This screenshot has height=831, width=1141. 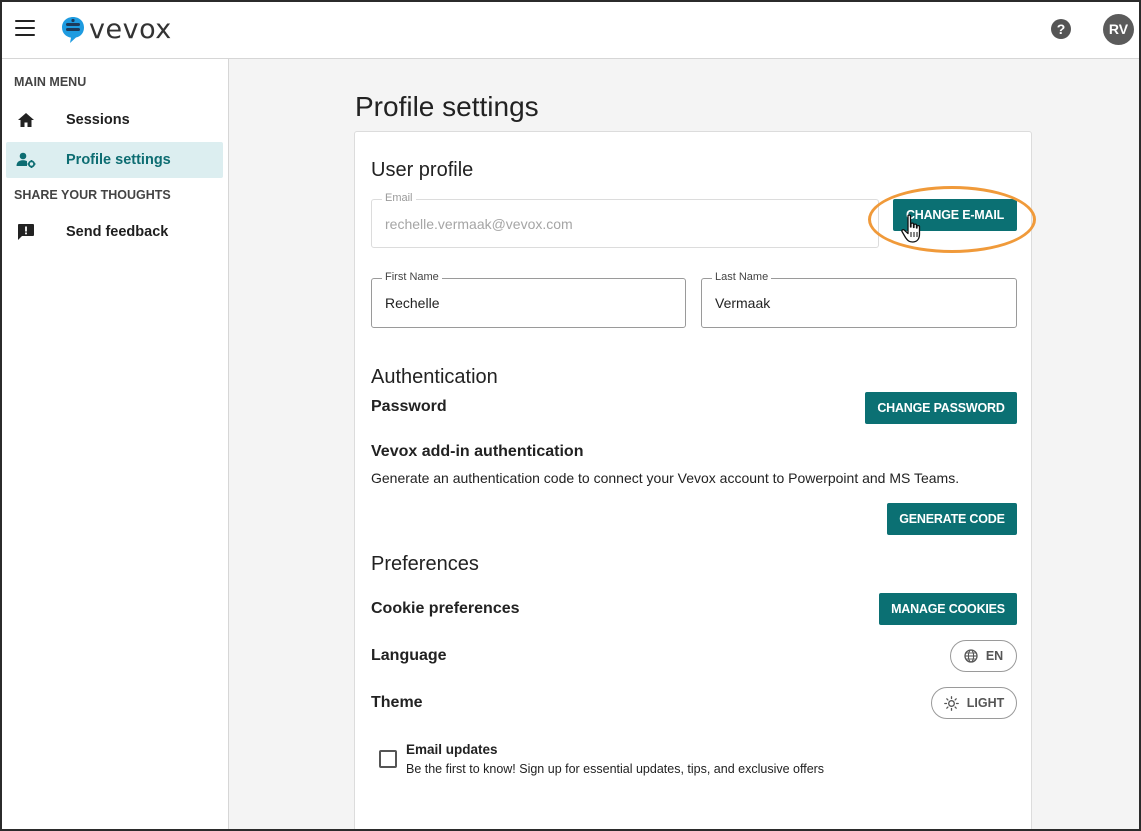 I want to click on language-label: Language, so click(x=409, y=655).